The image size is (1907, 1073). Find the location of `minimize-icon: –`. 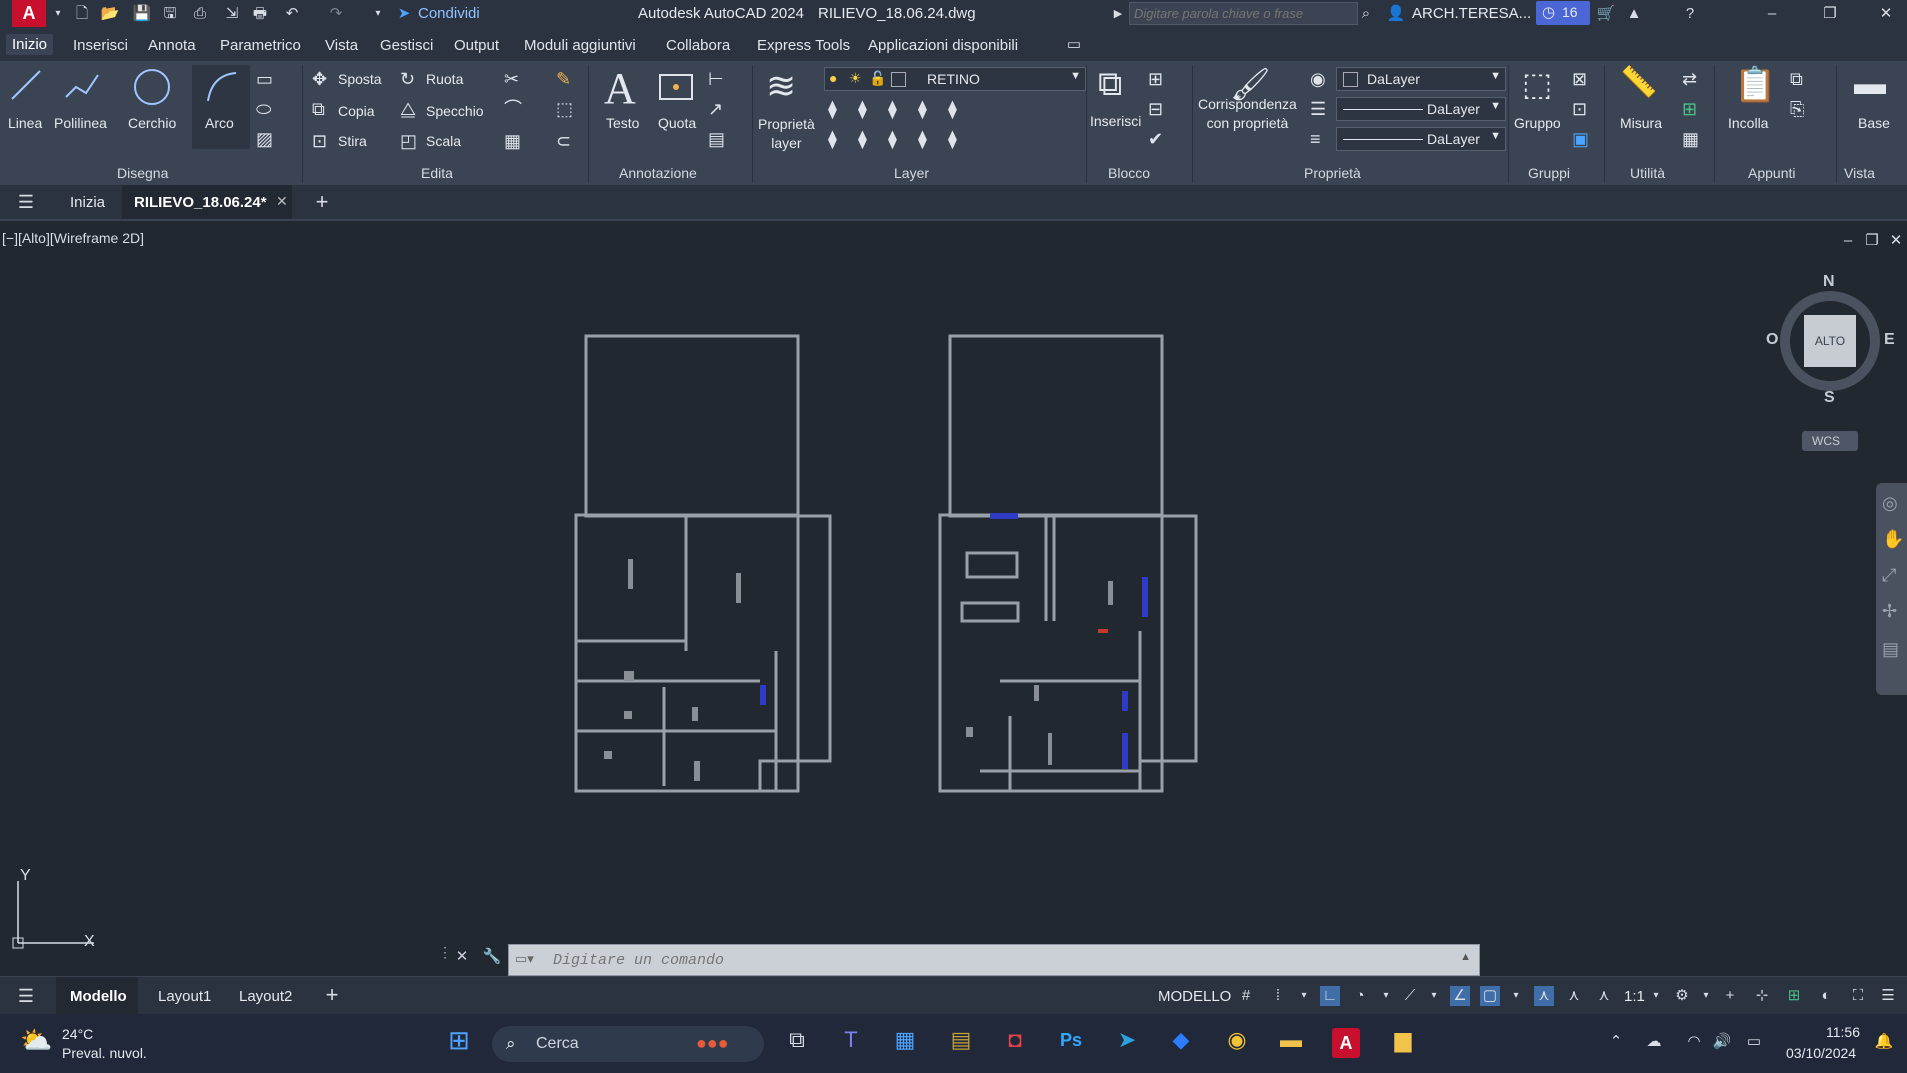

minimize-icon: – is located at coordinates (1772, 14).